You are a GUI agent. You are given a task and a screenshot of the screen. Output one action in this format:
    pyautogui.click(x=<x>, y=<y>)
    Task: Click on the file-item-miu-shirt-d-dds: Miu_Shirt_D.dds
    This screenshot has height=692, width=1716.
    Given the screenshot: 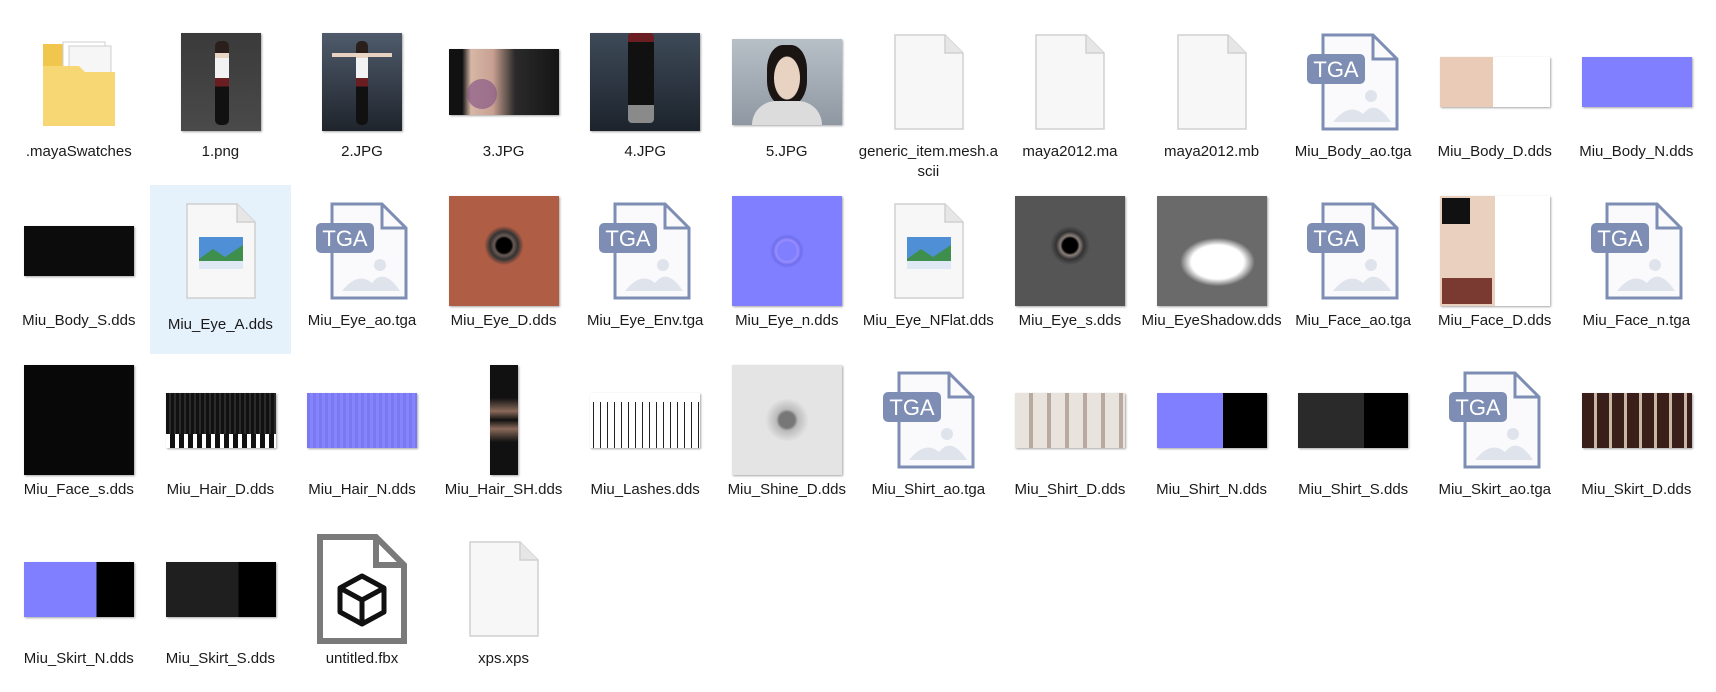 What is the action you would take?
    pyautogui.click(x=1070, y=438)
    